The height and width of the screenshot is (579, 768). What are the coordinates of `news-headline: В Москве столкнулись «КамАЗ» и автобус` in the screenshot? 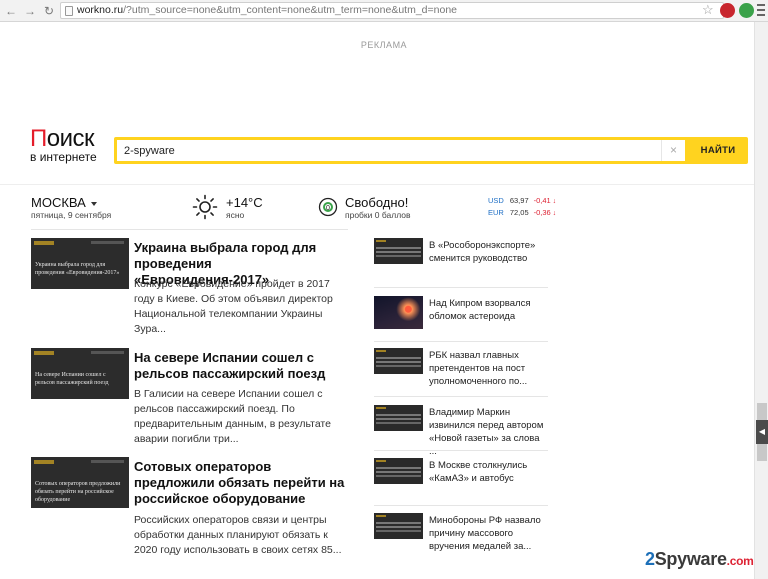 It's located at (488, 472).